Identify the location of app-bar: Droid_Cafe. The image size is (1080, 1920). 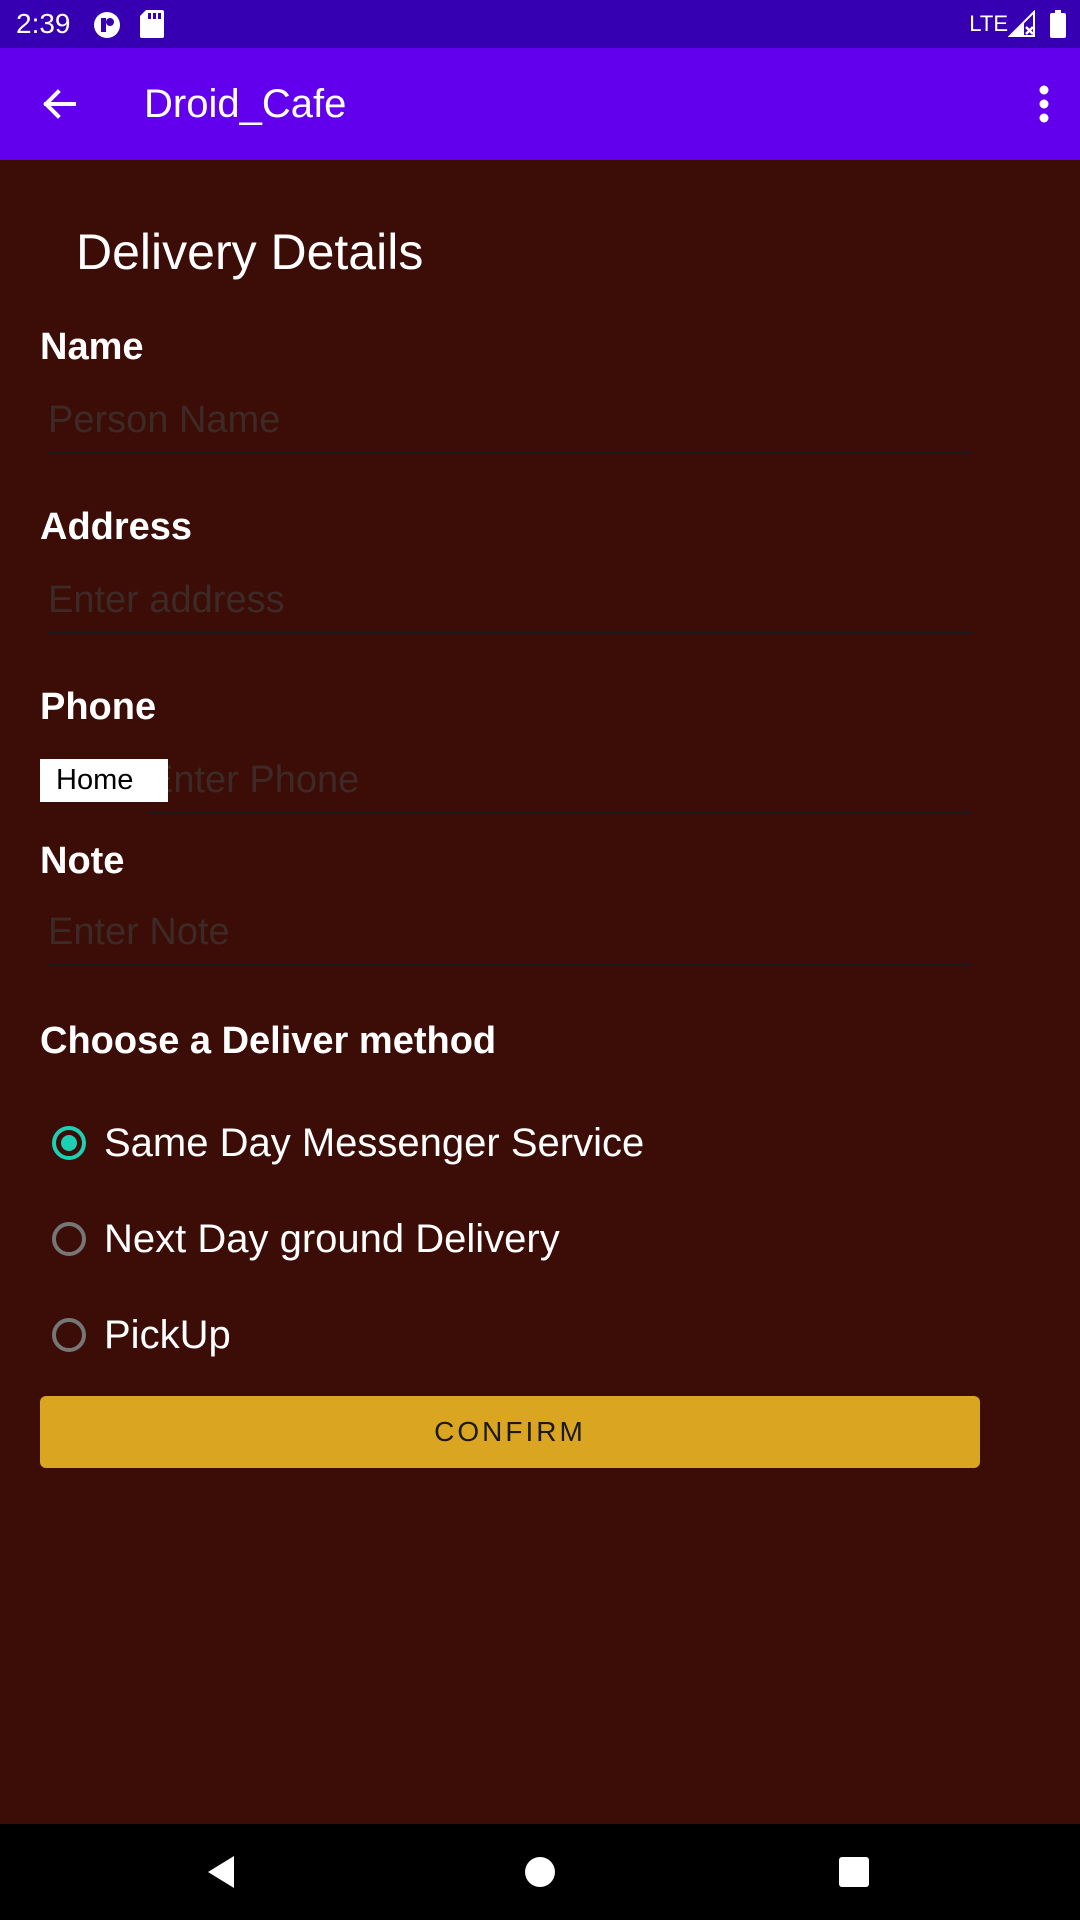
(540, 104).